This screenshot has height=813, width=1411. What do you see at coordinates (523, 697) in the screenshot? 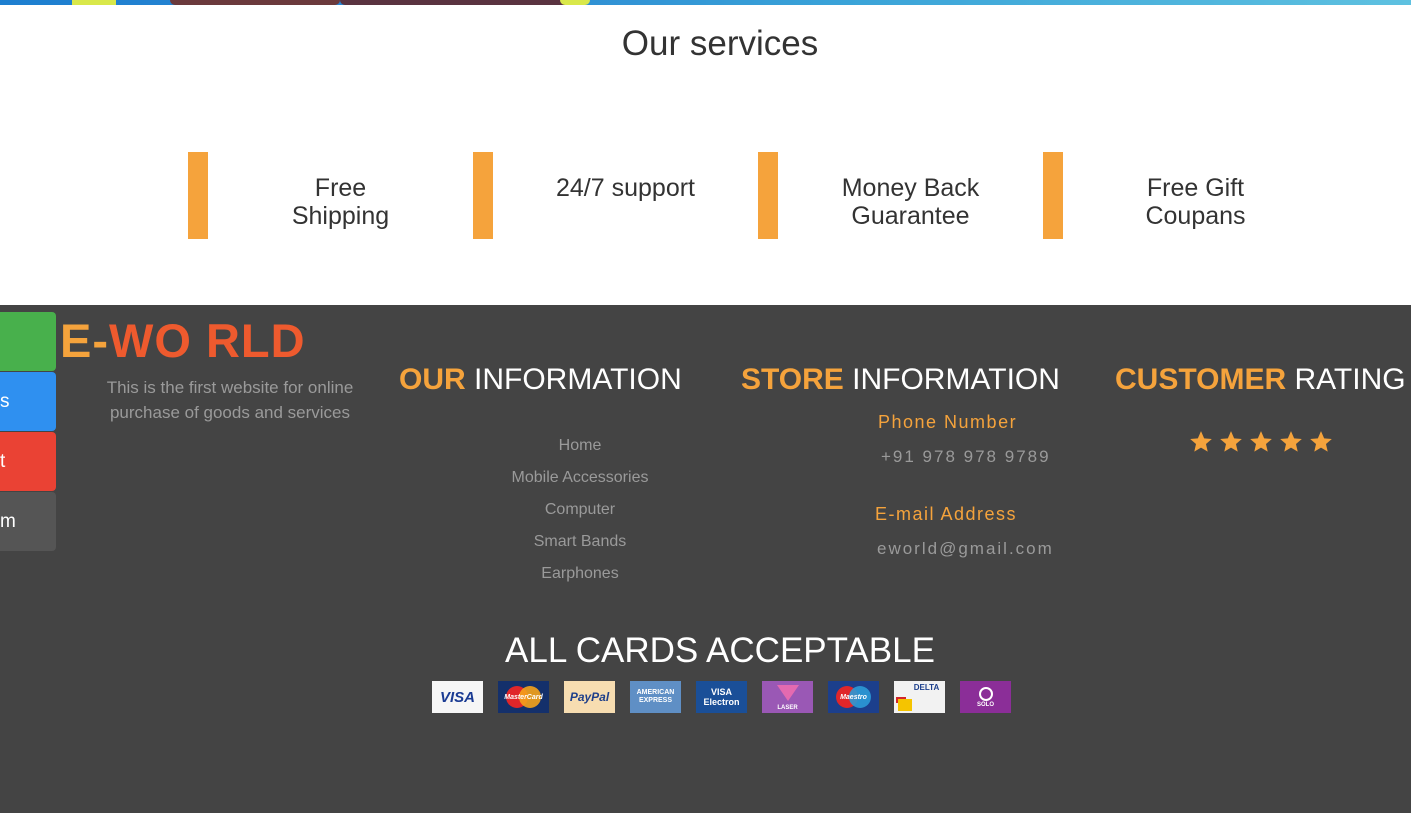
I see `mastercard-icon: MasterCard` at bounding box center [523, 697].